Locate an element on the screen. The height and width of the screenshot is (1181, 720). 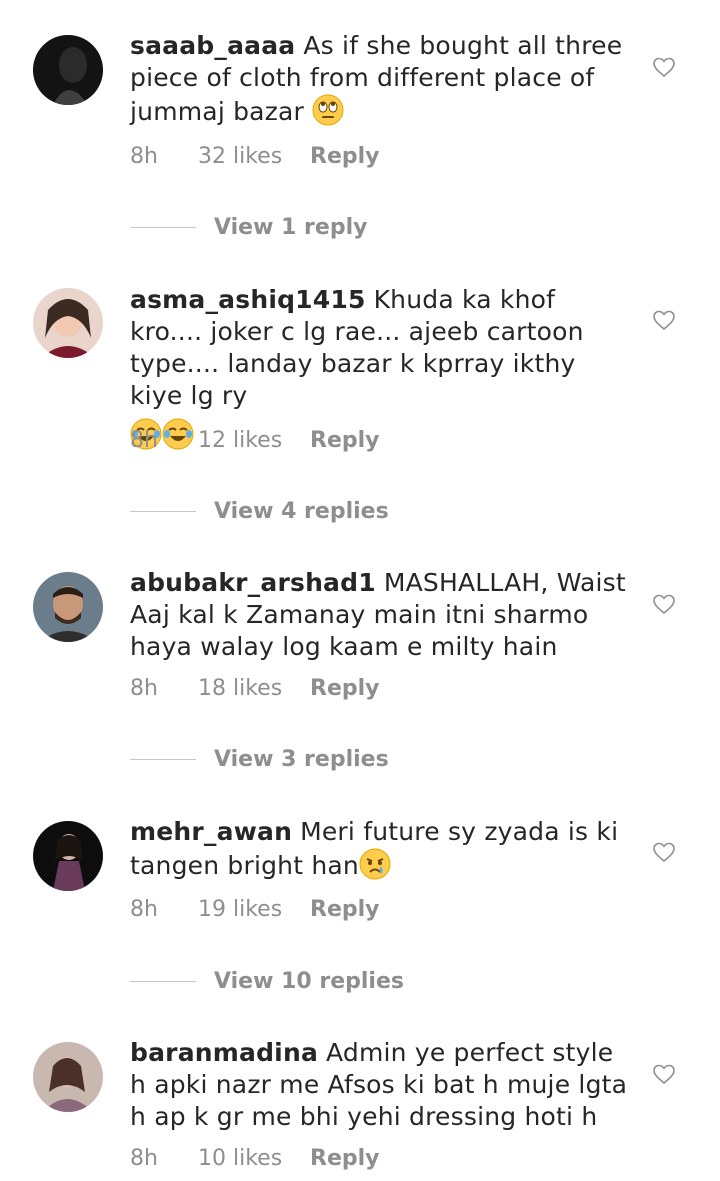
comment-likes: 10 likes is located at coordinates (254, 1158).